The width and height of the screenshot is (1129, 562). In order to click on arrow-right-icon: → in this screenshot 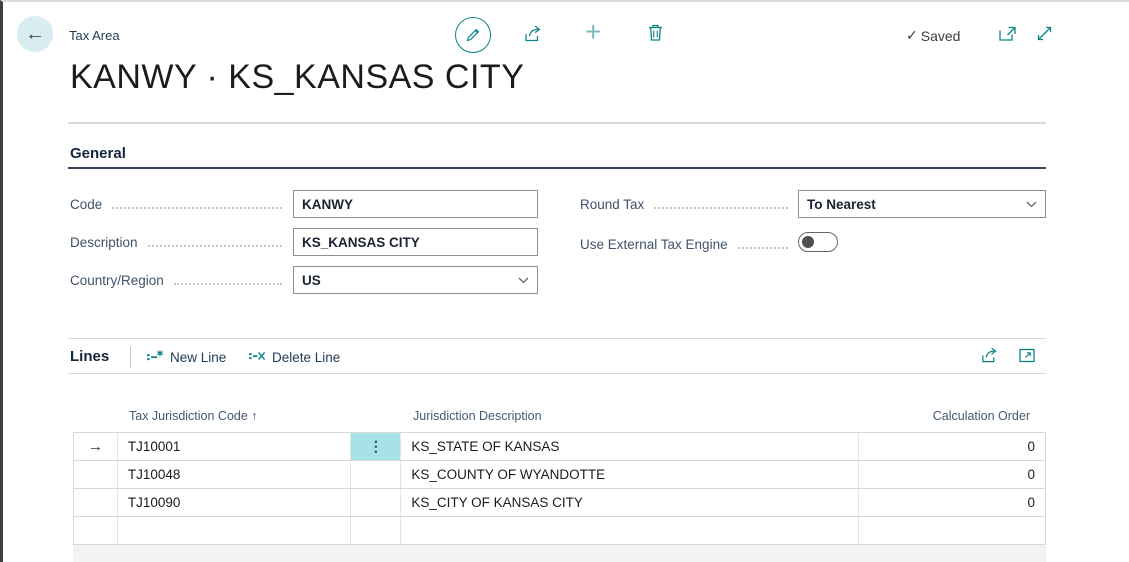, I will do `click(95, 446)`.